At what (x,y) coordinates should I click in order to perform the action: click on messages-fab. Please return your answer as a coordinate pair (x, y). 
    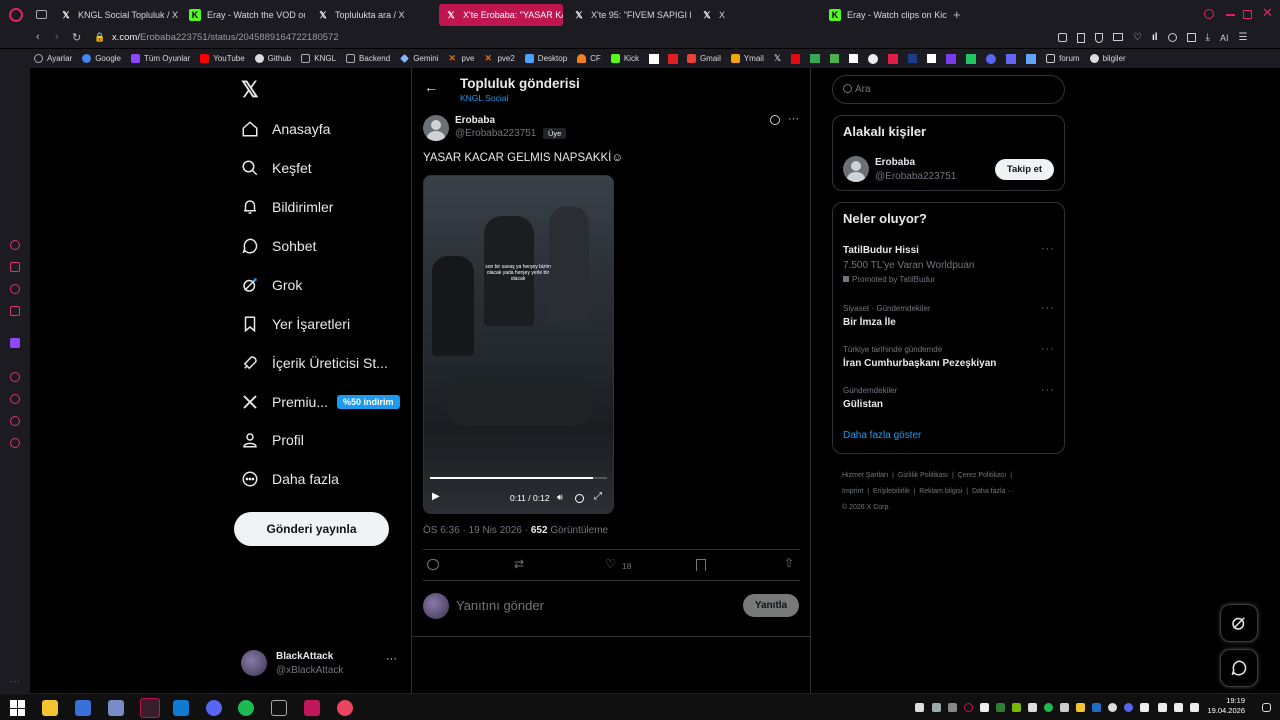
    Looking at the image, I should click on (1239, 668).